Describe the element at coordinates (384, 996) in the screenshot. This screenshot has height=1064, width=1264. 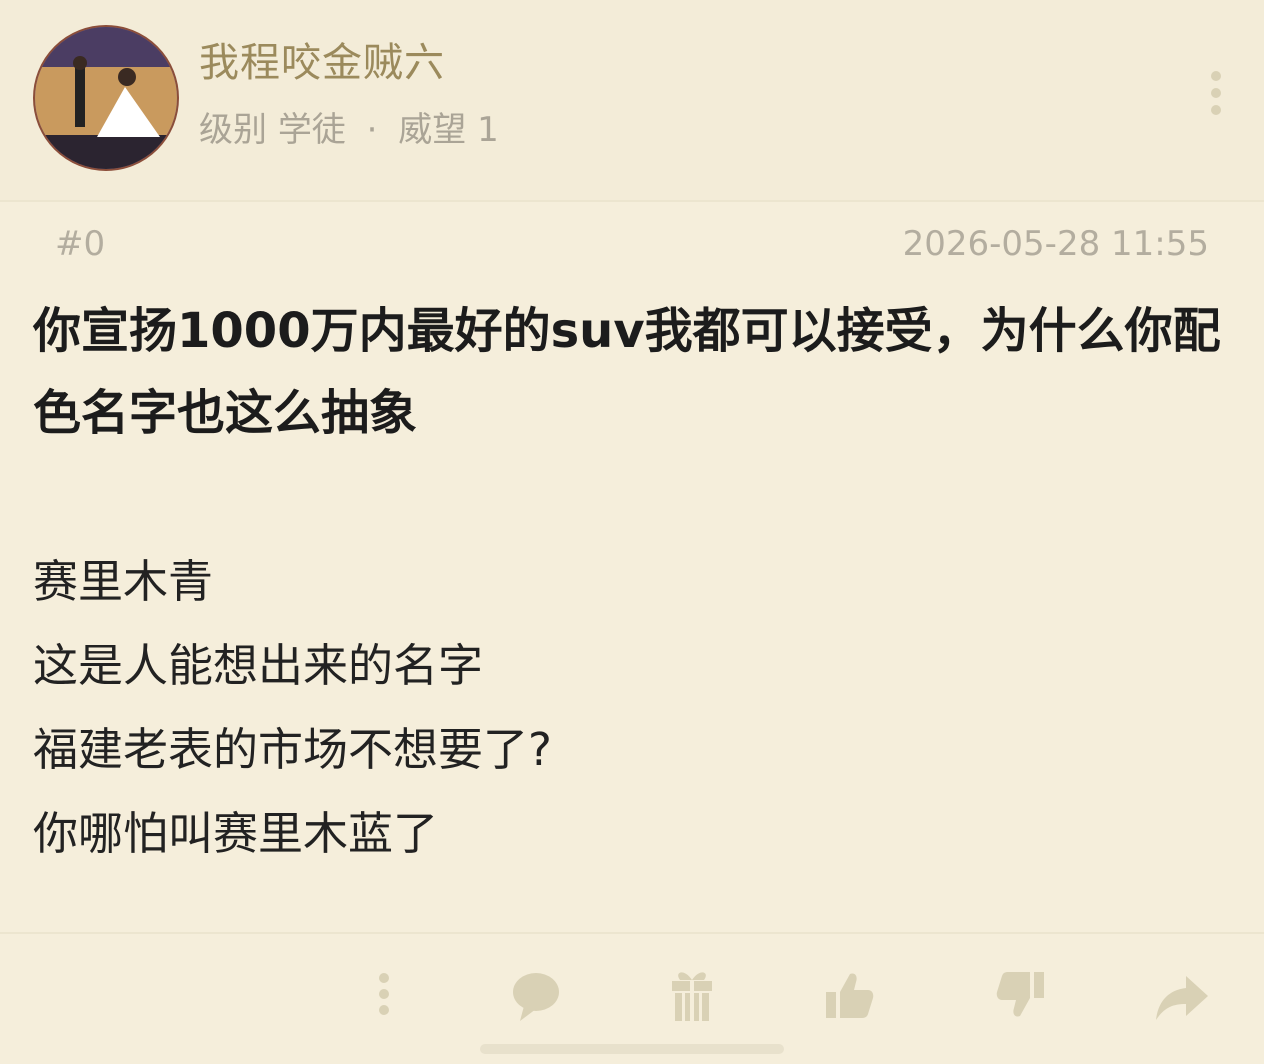
I see `more-vertical-icon` at that location.